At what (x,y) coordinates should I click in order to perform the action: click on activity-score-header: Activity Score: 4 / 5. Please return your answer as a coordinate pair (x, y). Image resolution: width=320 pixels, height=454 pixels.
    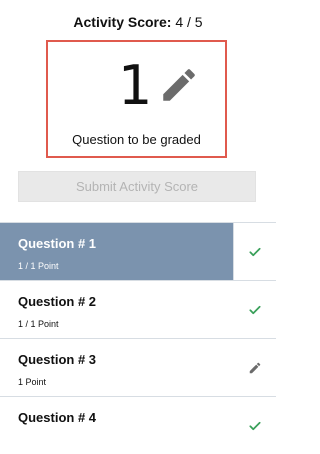
    Looking at the image, I should click on (138, 22).